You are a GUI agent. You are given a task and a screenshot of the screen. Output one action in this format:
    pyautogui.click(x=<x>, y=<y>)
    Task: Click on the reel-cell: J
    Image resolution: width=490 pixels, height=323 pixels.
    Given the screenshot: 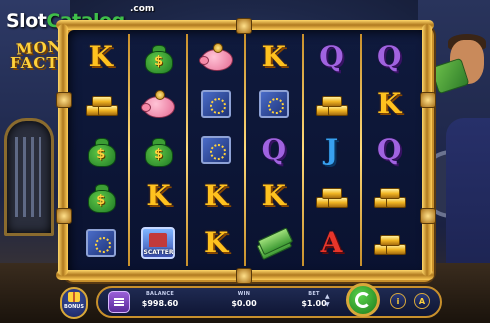 What is the action you would take?
    pyautogui.click(x=332, y=150)
    